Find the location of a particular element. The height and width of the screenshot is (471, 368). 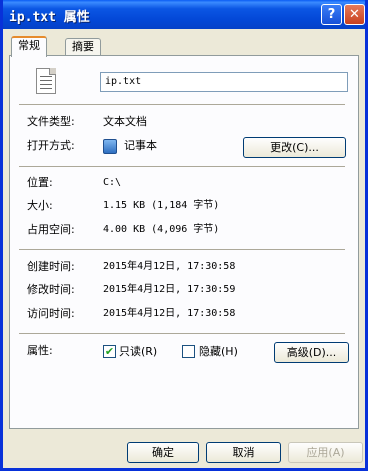

text-file-icon is located at coordinates (46, 81).